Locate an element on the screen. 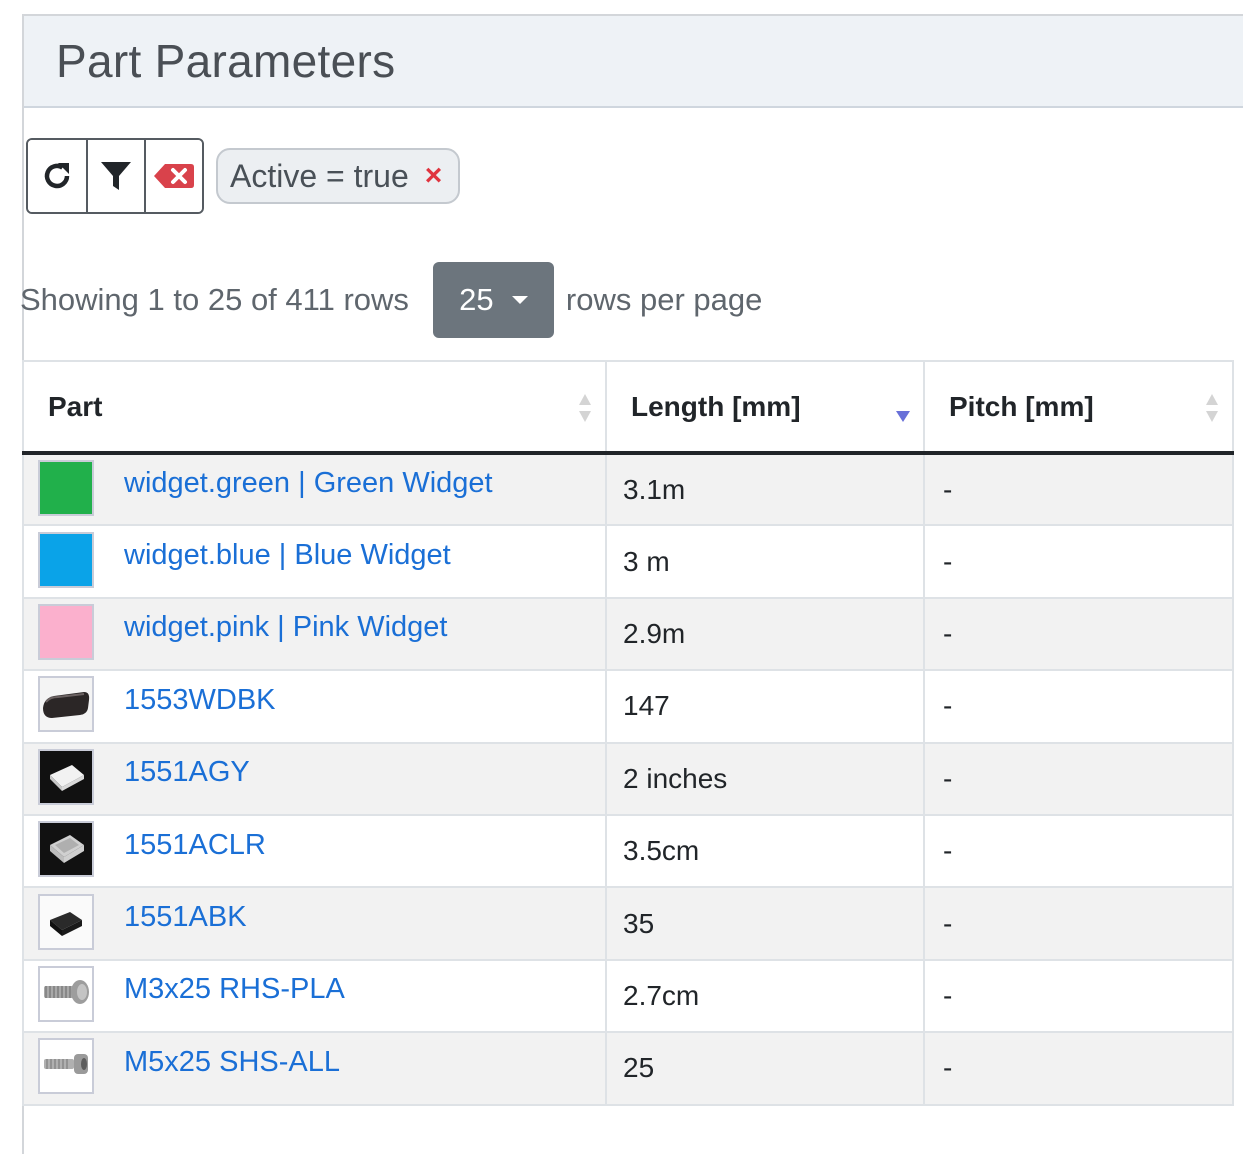  filter-icon is located at coordinates (116, 176).